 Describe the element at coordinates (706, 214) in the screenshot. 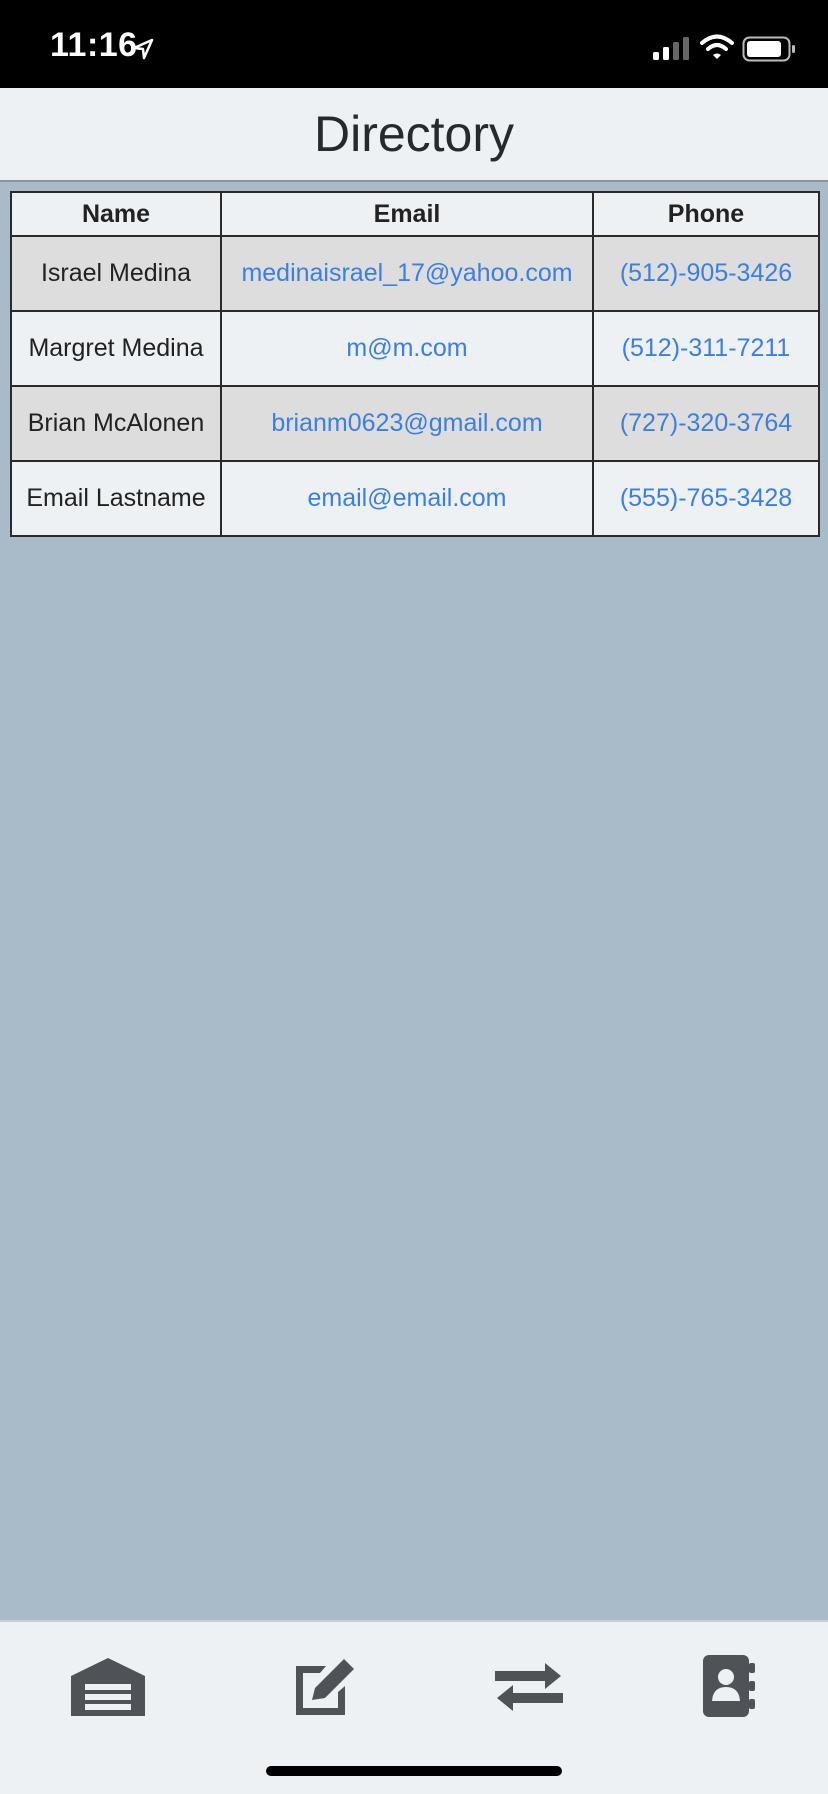

I see `column-header-phone: Phone` at that location.